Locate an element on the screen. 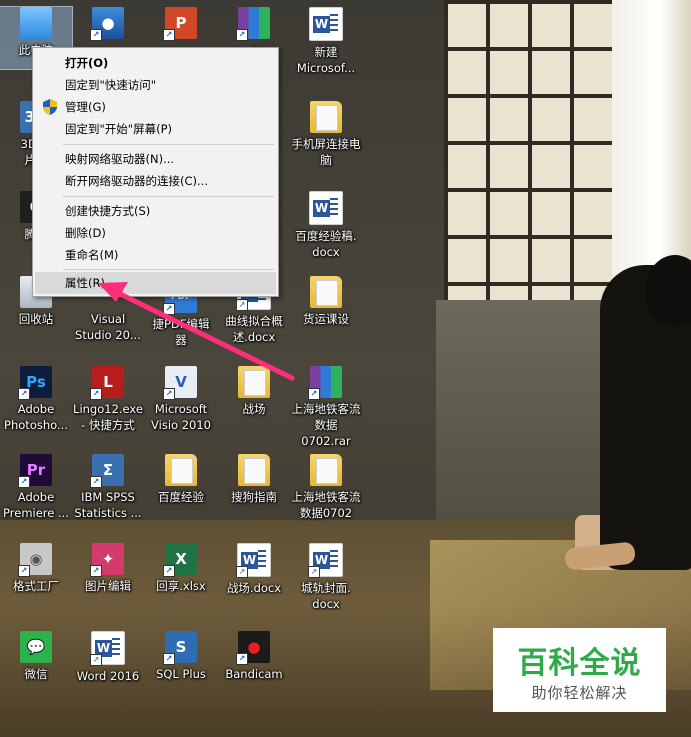  watermark-badge: 百科全说 助你轻松解决 is located at coordinates (579, 670).